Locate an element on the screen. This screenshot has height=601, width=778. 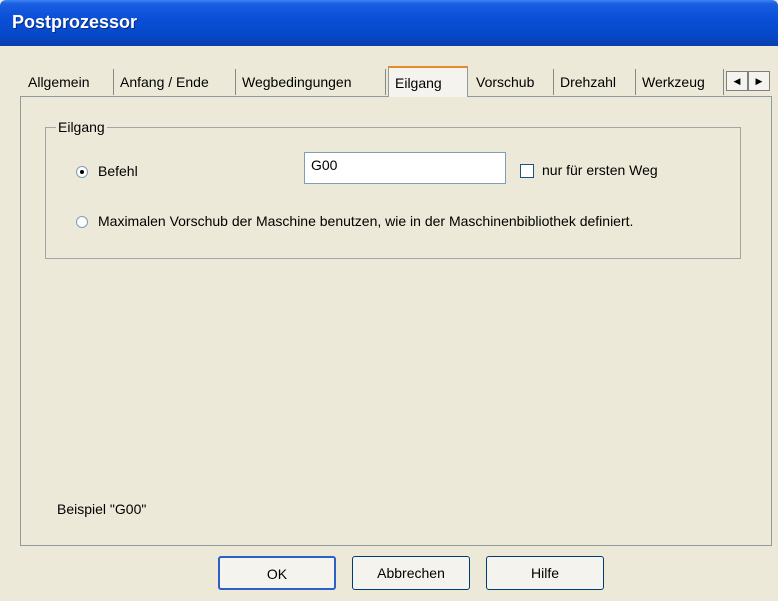
title-bar: Postprozessor is located at coordinates (389, 23).